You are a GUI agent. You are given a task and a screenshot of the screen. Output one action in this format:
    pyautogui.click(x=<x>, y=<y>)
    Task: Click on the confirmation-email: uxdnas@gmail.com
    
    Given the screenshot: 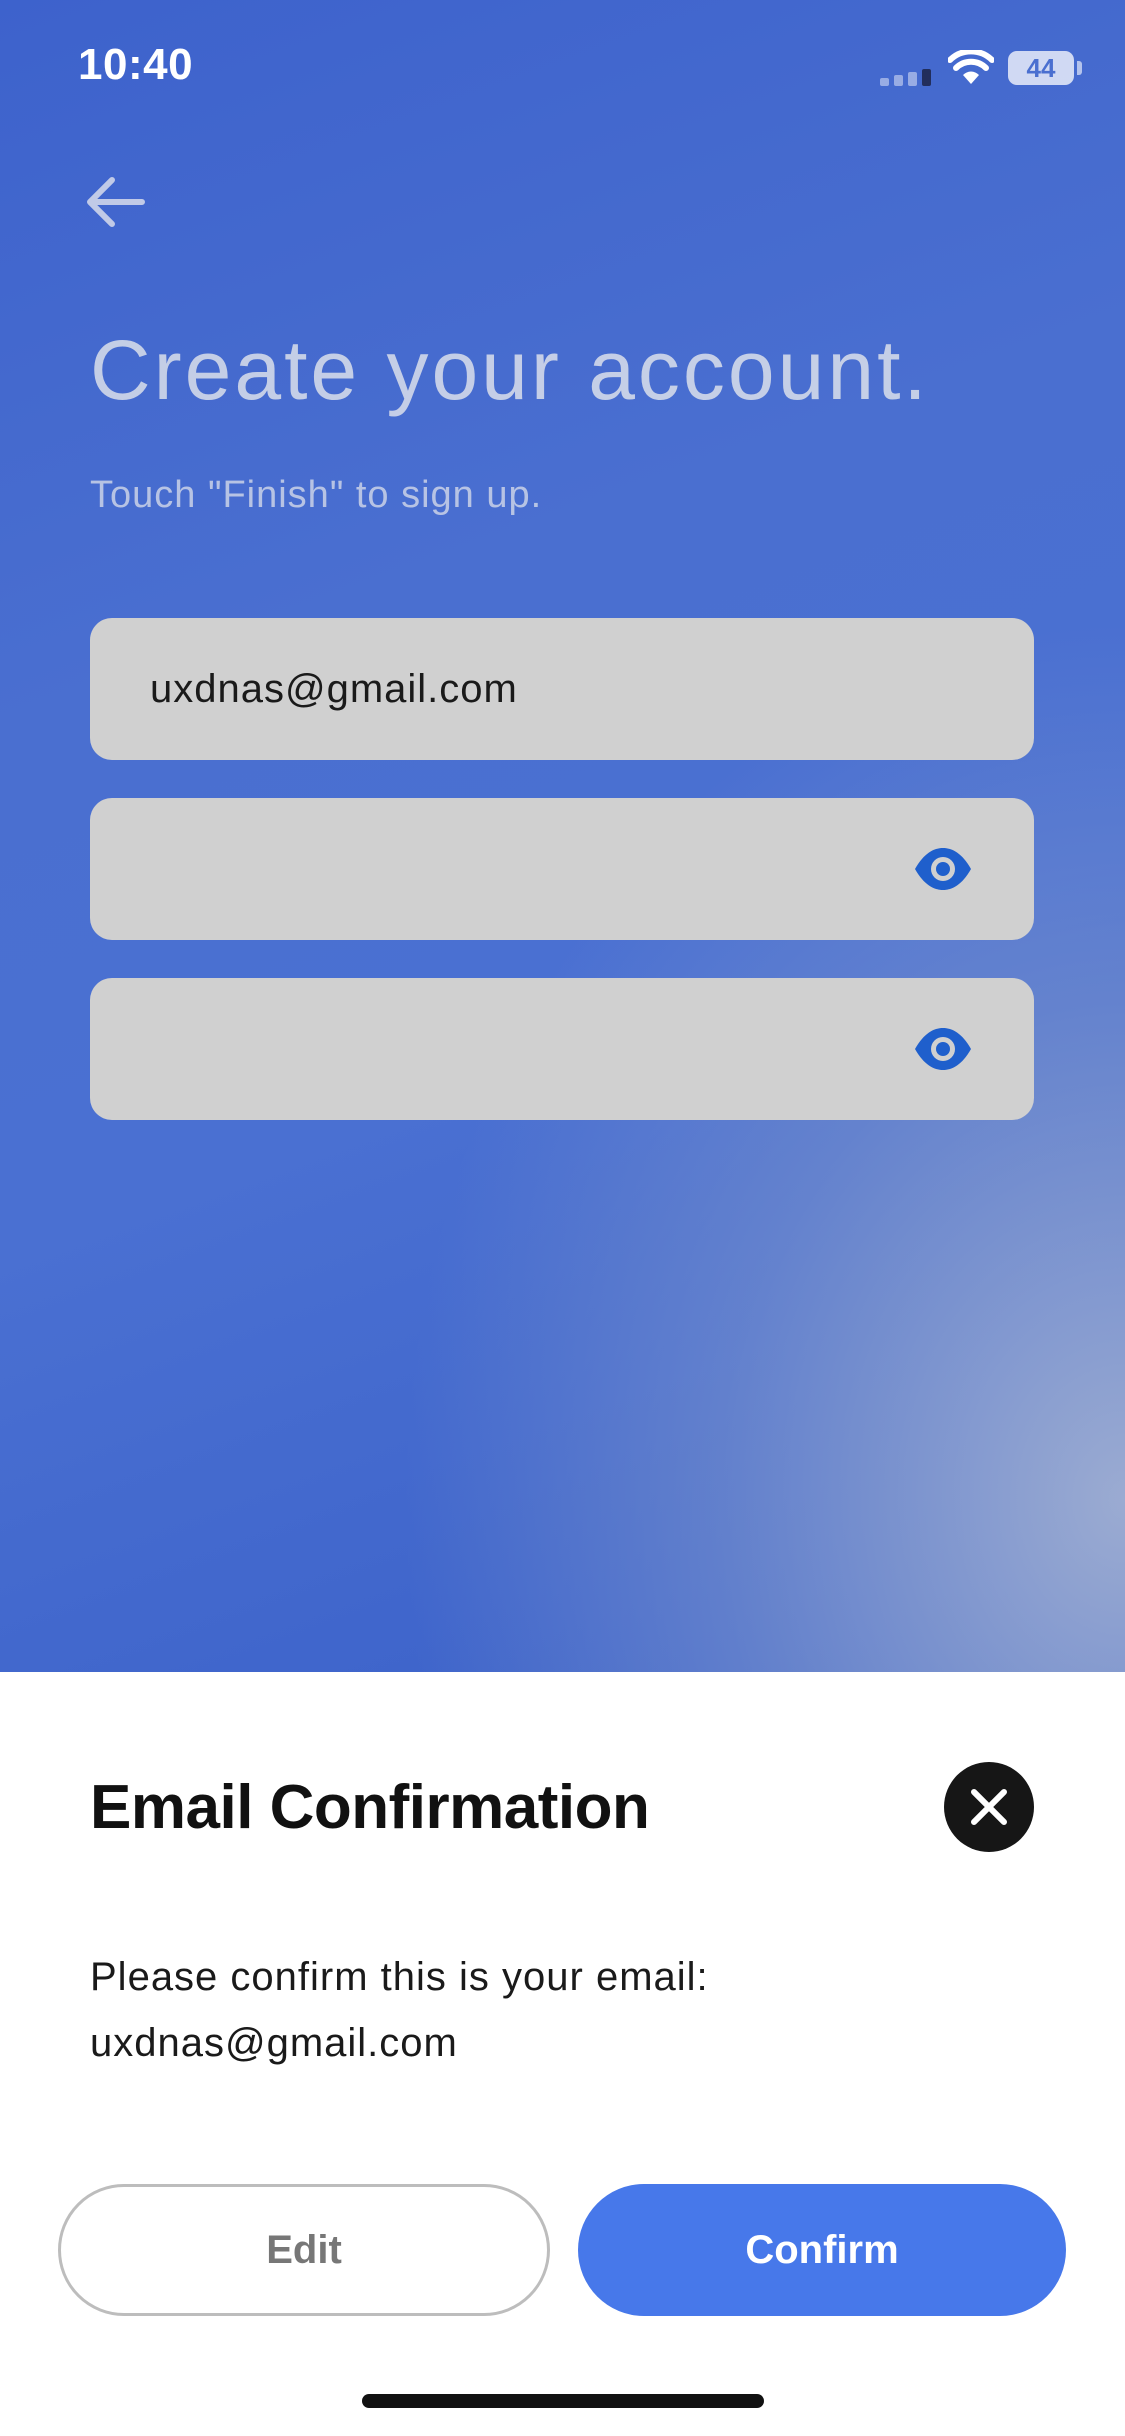 What is the action you would take?
    pyautogui.click(x=274, y=2043)
    